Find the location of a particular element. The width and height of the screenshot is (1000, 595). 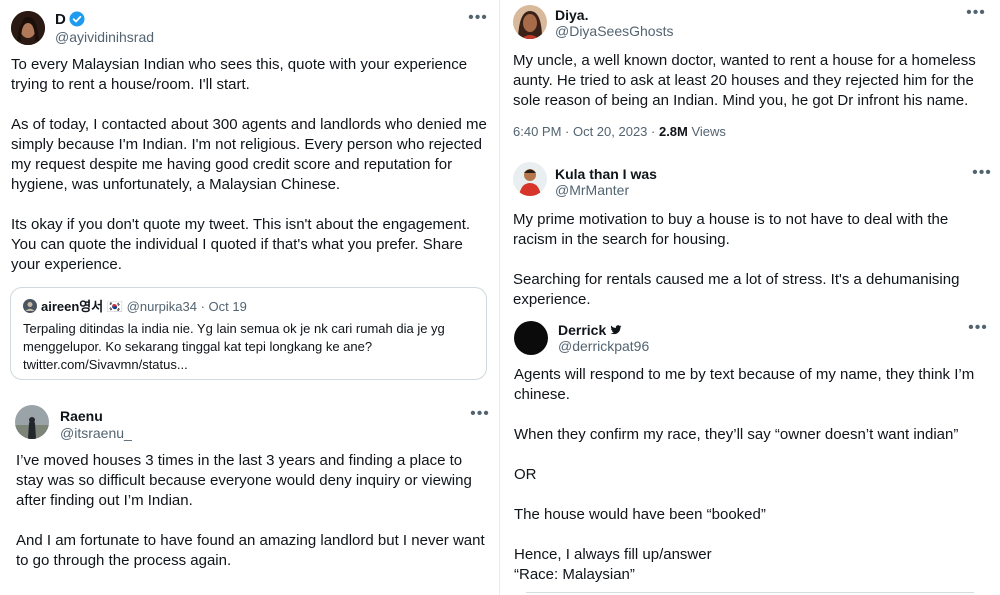

author-handle: @MrManter is located at coordinates (592, 190).